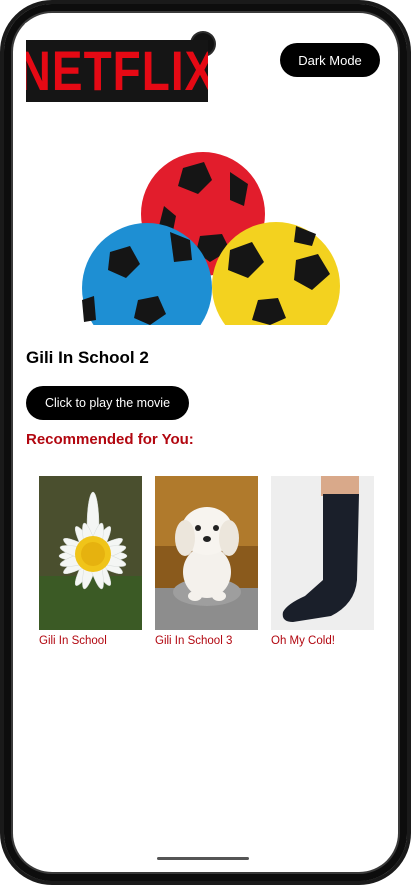 The width and height of the screenshot is (411, 885). What do you see at coordinates (90, 553) in the screenshot?
I see `poster-daisy` at bounding box center [90, 553].